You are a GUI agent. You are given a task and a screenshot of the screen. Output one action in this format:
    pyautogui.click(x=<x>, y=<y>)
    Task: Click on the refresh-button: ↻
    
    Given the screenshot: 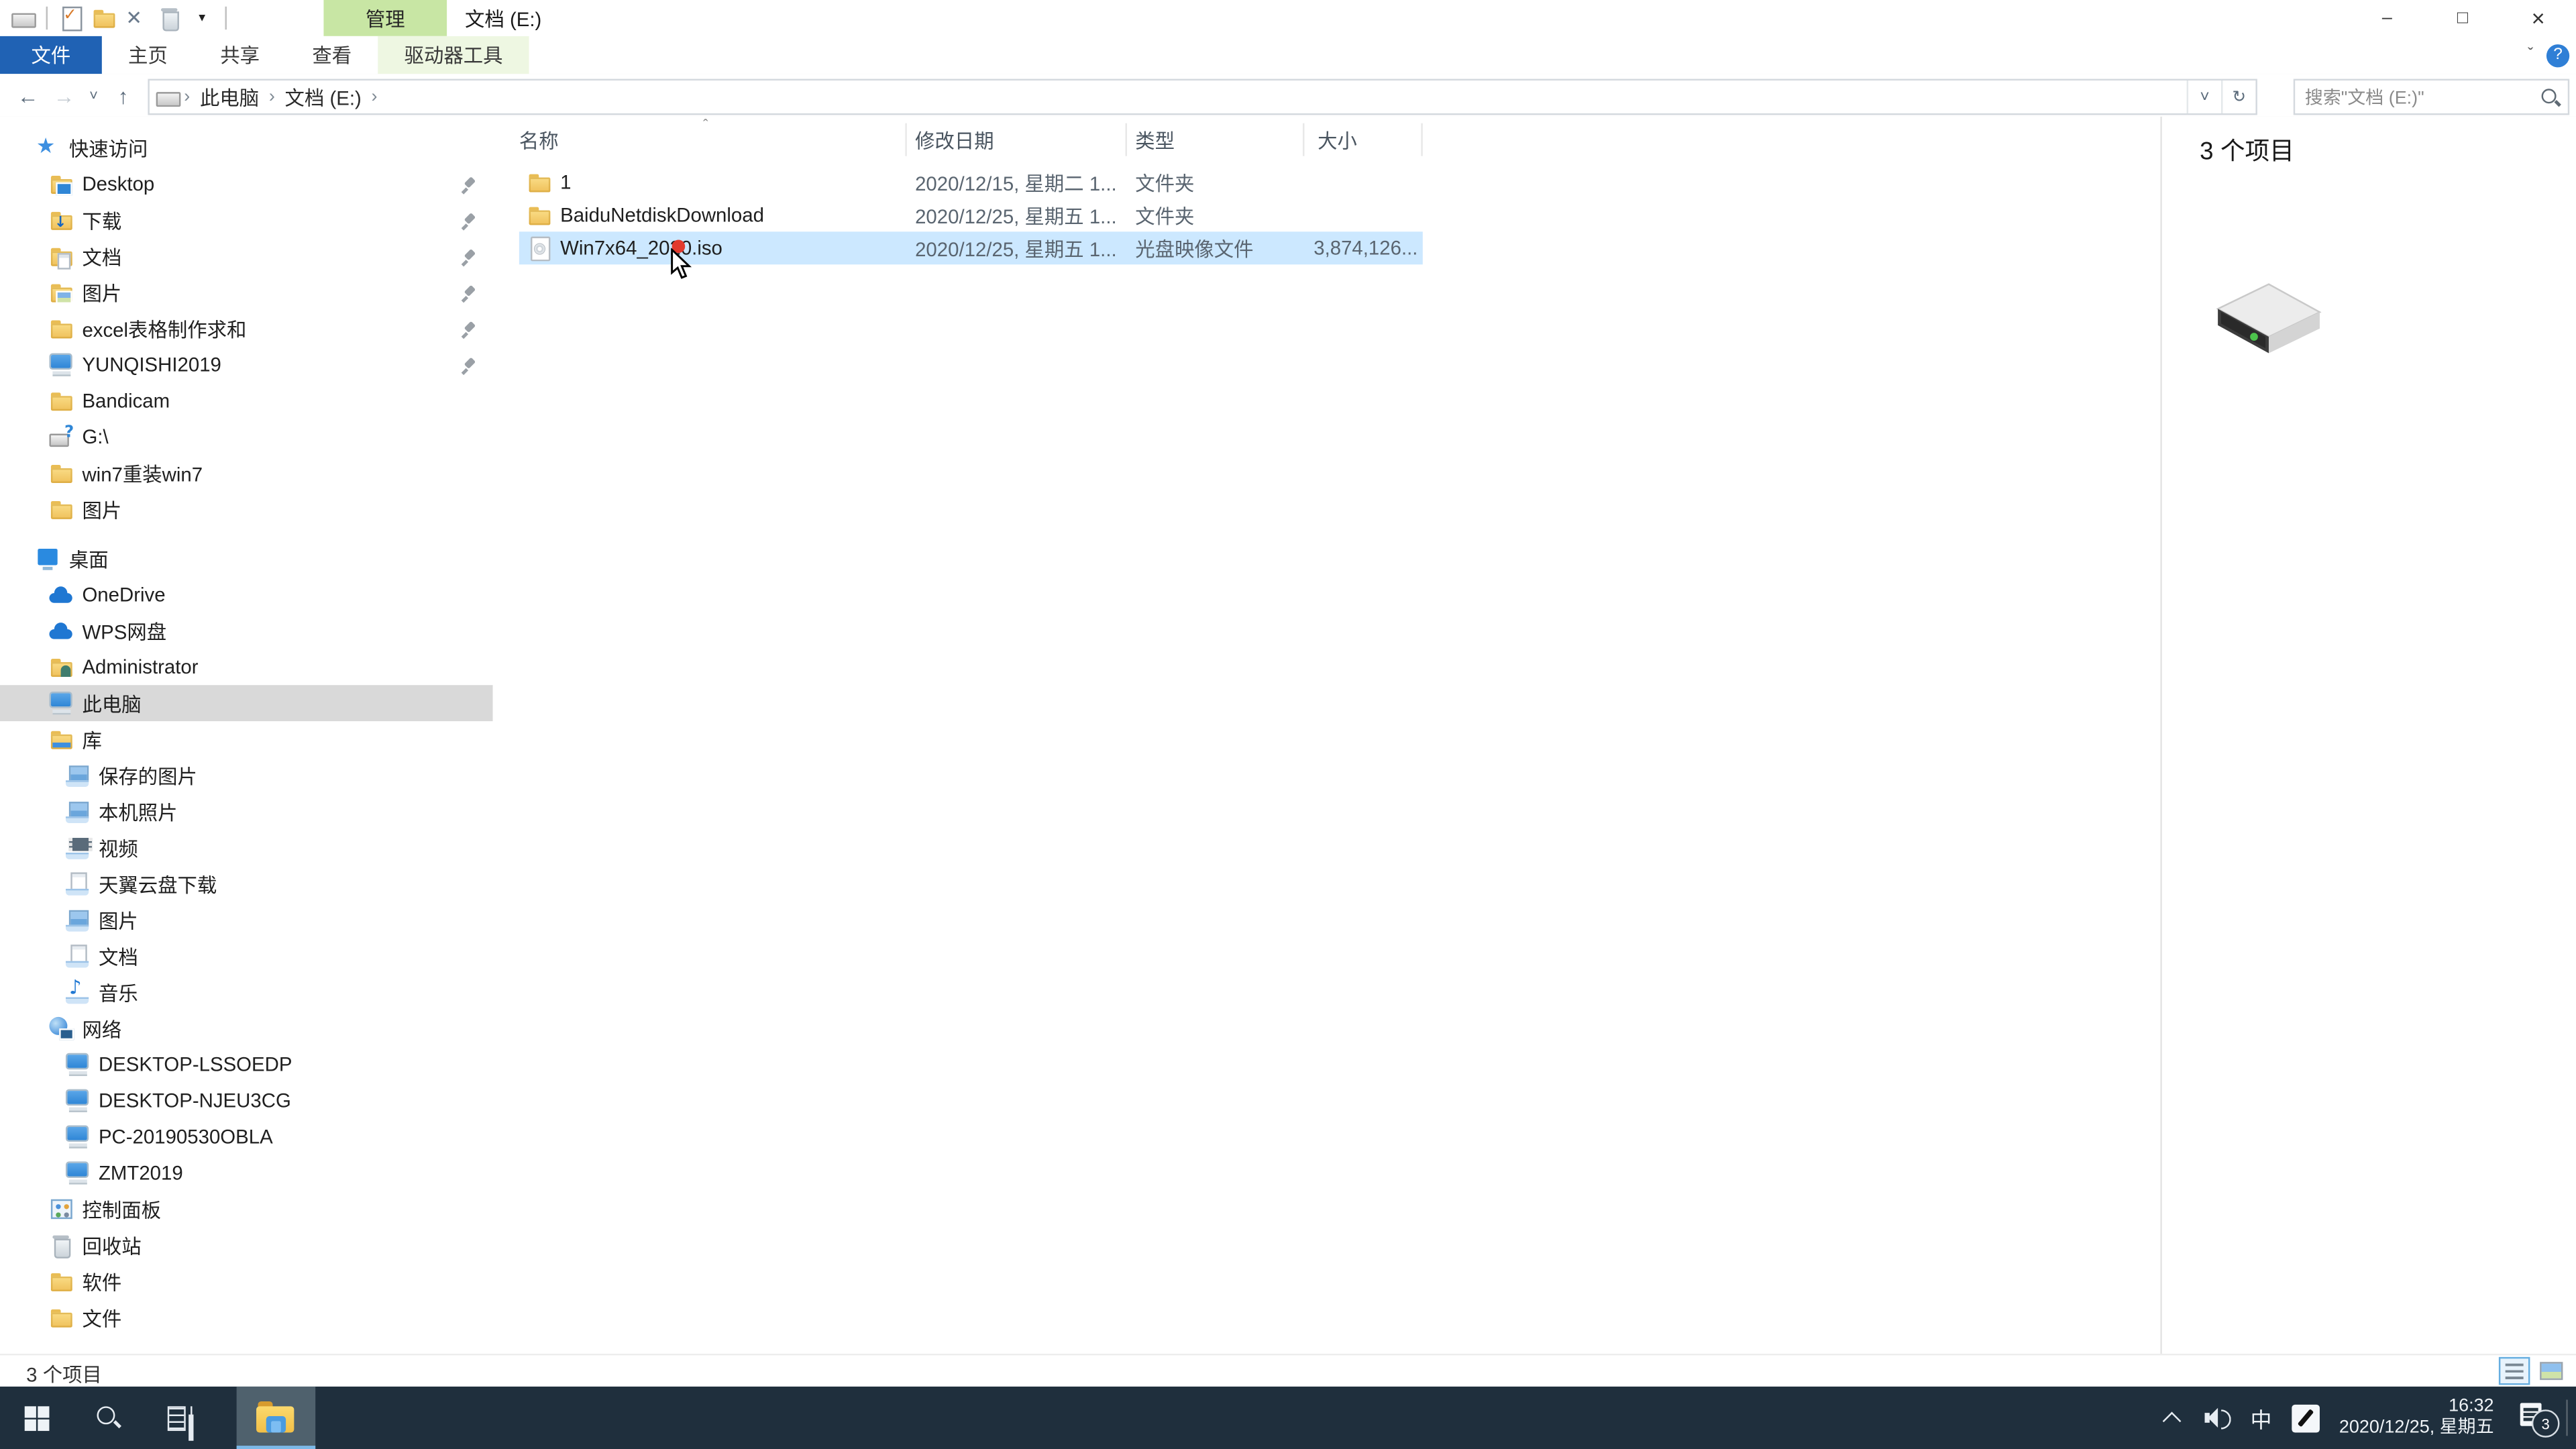 What is the action you would take?
    pyautogui.click(x=2238, y=96)
    